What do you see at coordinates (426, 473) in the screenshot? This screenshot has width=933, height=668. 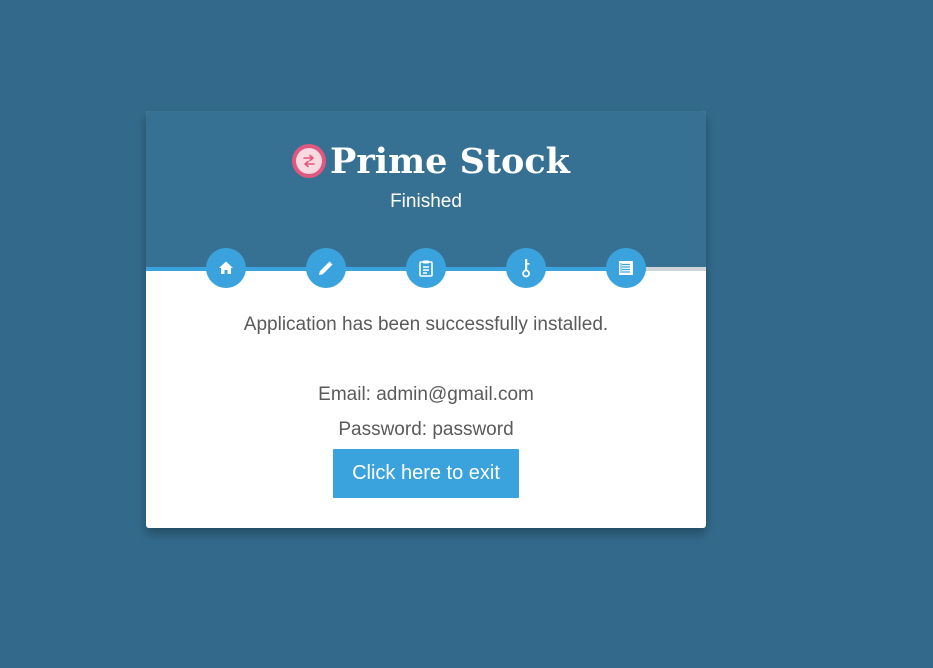 I see `exit-button: Click here to exit` at bounding box center [426, 473].